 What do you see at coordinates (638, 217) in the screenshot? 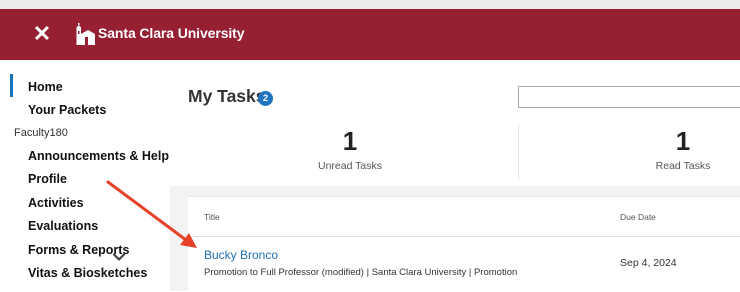
I see `column-header-due-date: Due Date` at bounding box center [638, 217].